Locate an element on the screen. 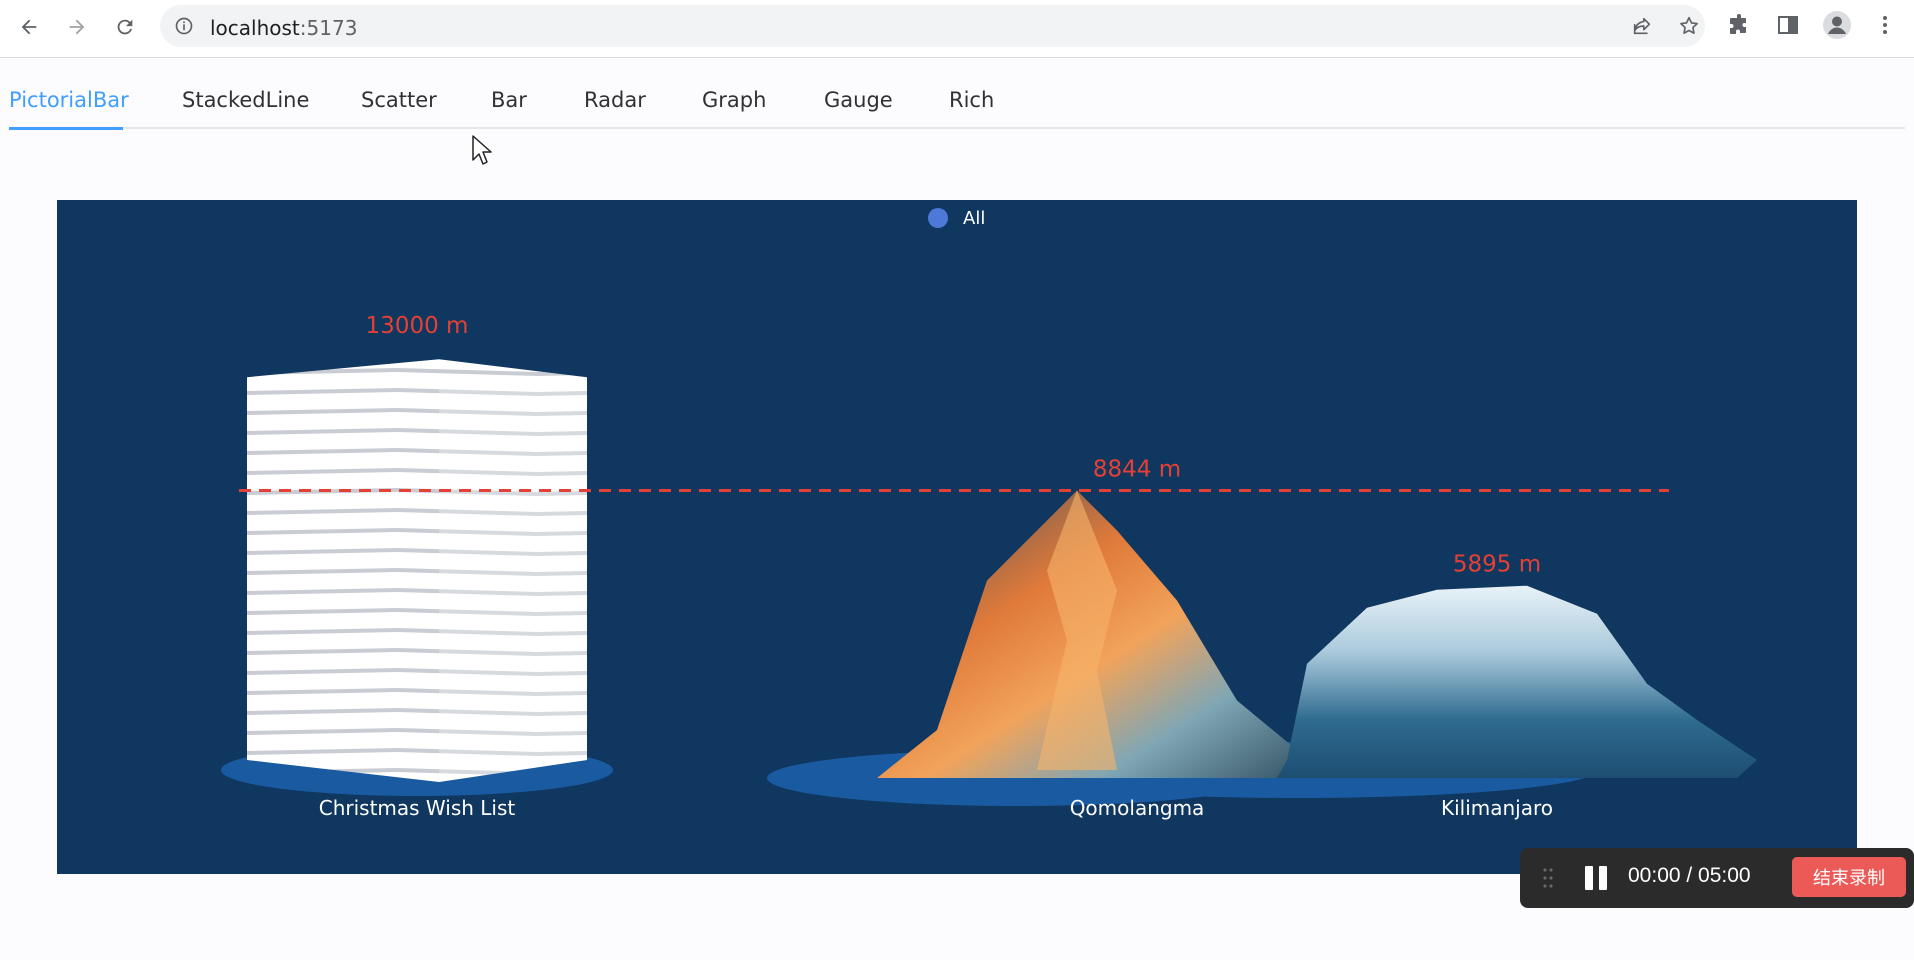 The width and height of the screenshot is (1914, 960). bar-qomolangma is located at coordinates (1102, 634).